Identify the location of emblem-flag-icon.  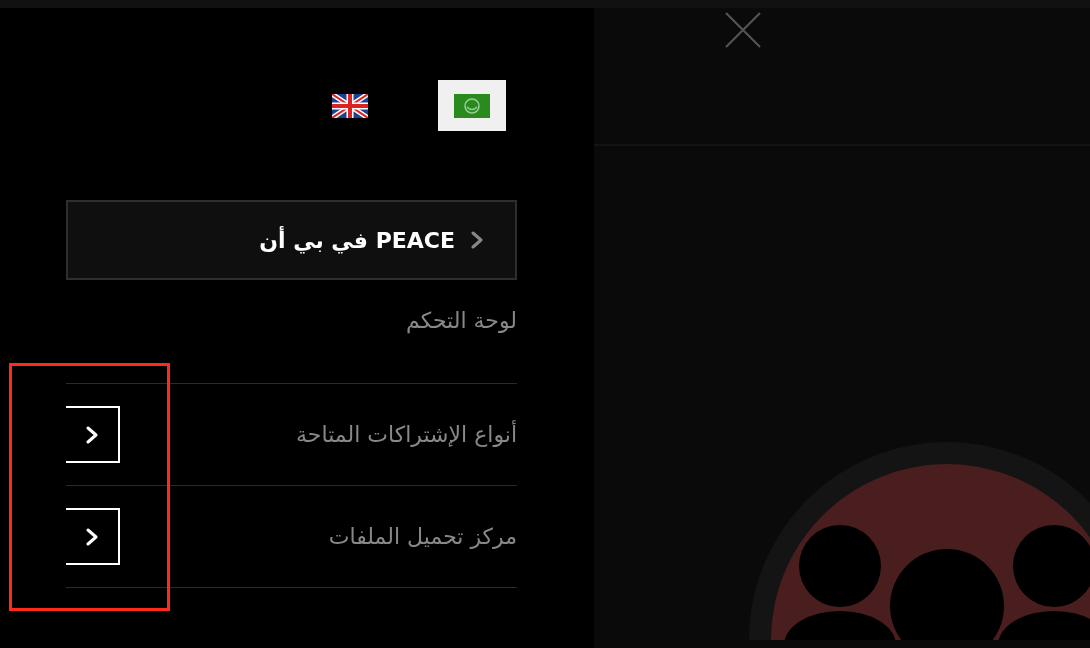
(472, 105).